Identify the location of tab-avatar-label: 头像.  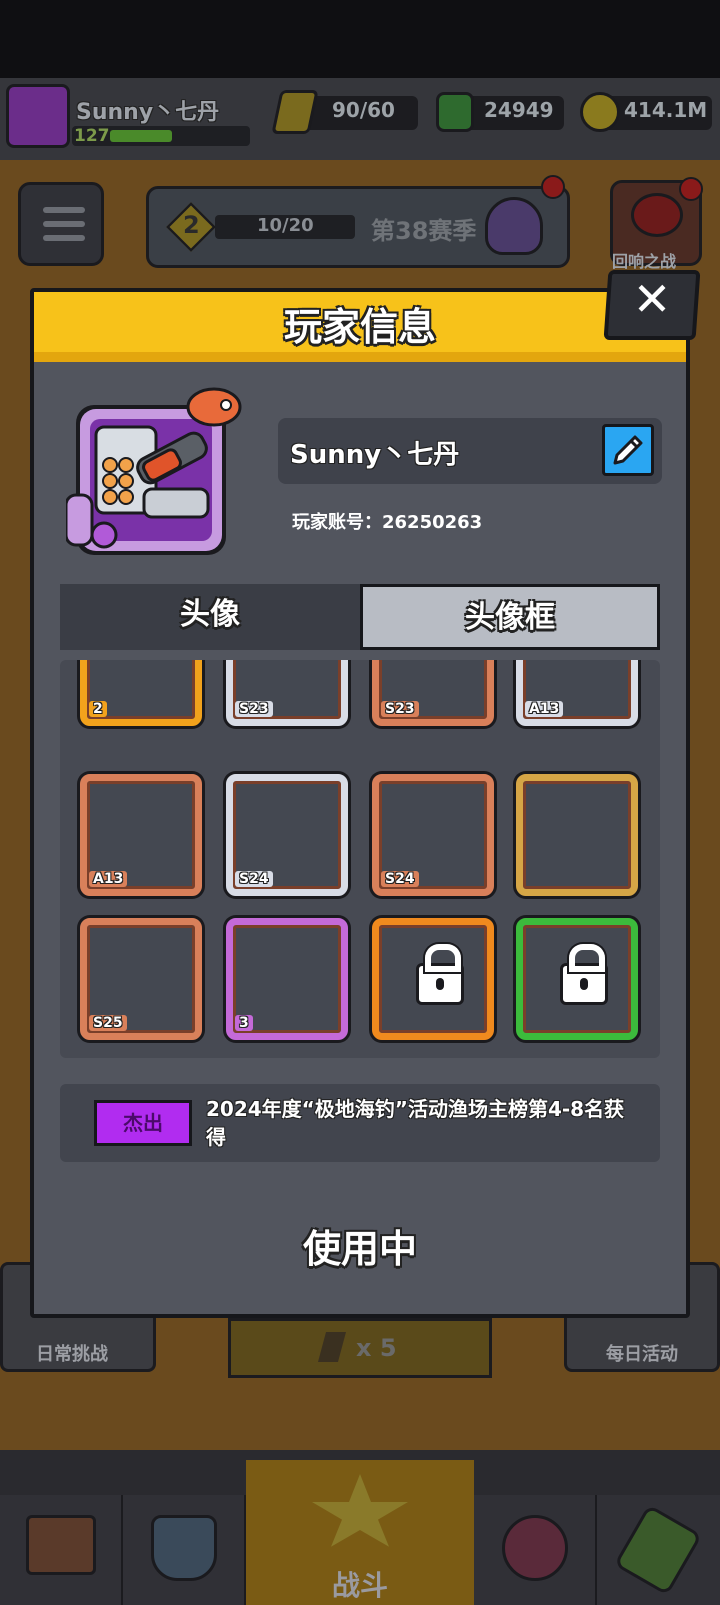
(210, 614).